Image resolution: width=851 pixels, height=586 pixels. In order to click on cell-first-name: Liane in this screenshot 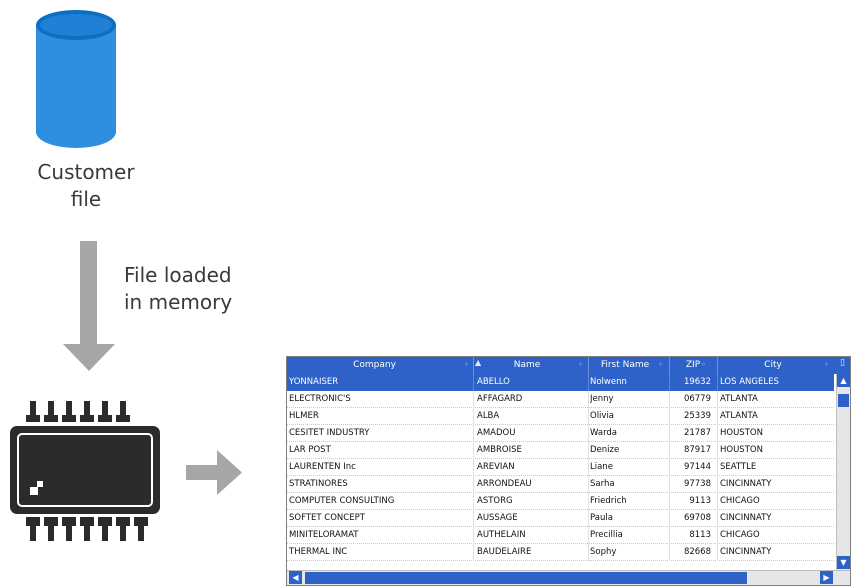, I will do `click(601, 467)`.